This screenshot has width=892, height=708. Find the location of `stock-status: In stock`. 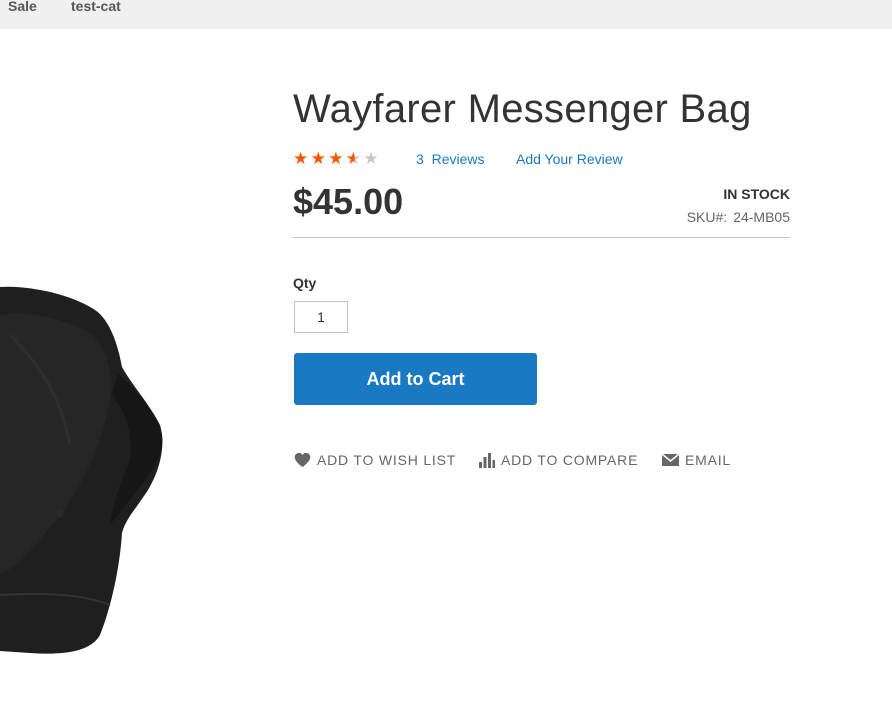

stock-status: In stock is located at coordinates (756, 194).